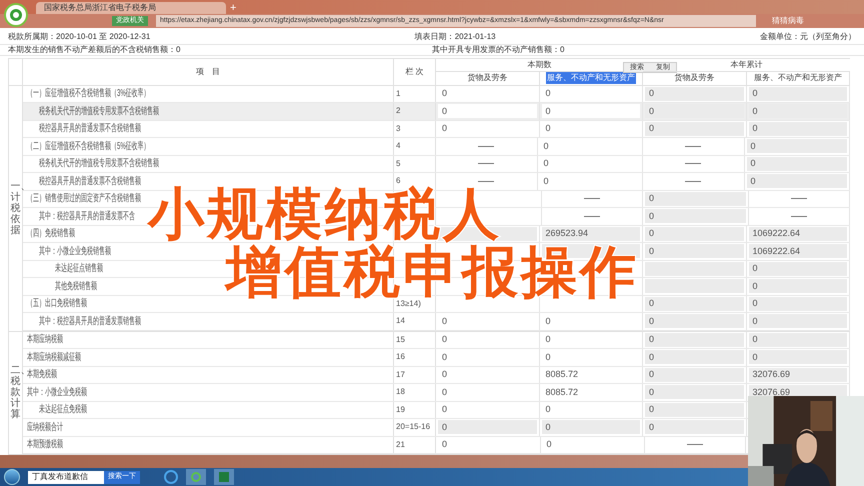 The height and width of the screenshot is (486, 864). Describe the element at coordinates (400, 374) in the screenshot. I see `line-number: 17` at that location.